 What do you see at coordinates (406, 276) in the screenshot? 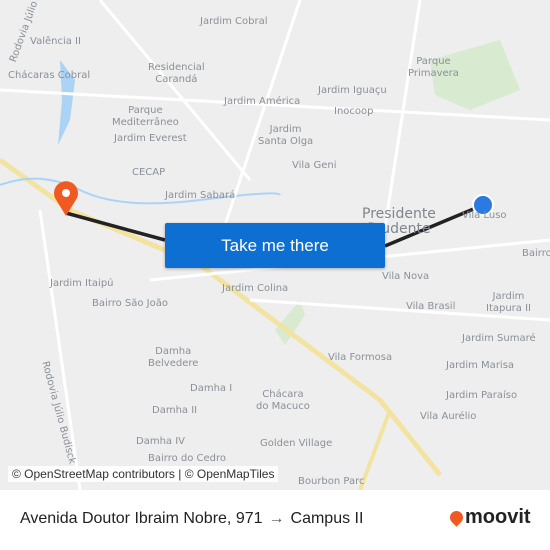
I see `map-place-label: Vila Nova` at bounding box center [406, 276].